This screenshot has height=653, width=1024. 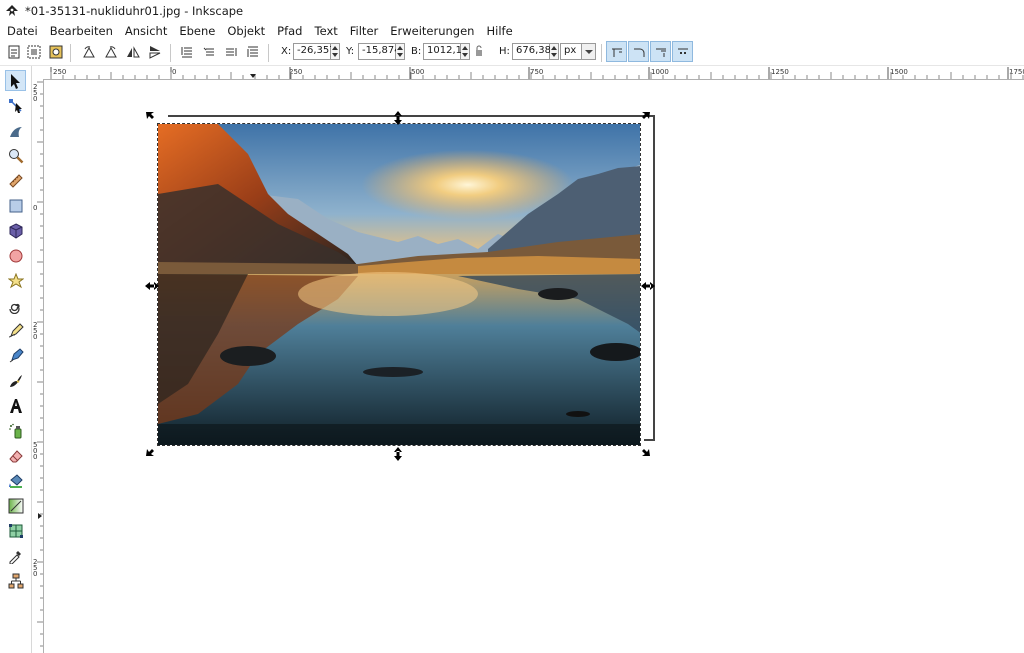 What do you see at coordinates (150, 452) in the screenshot?
I see `rotate-handle-bottom-left` at bounding box center [150, 452].